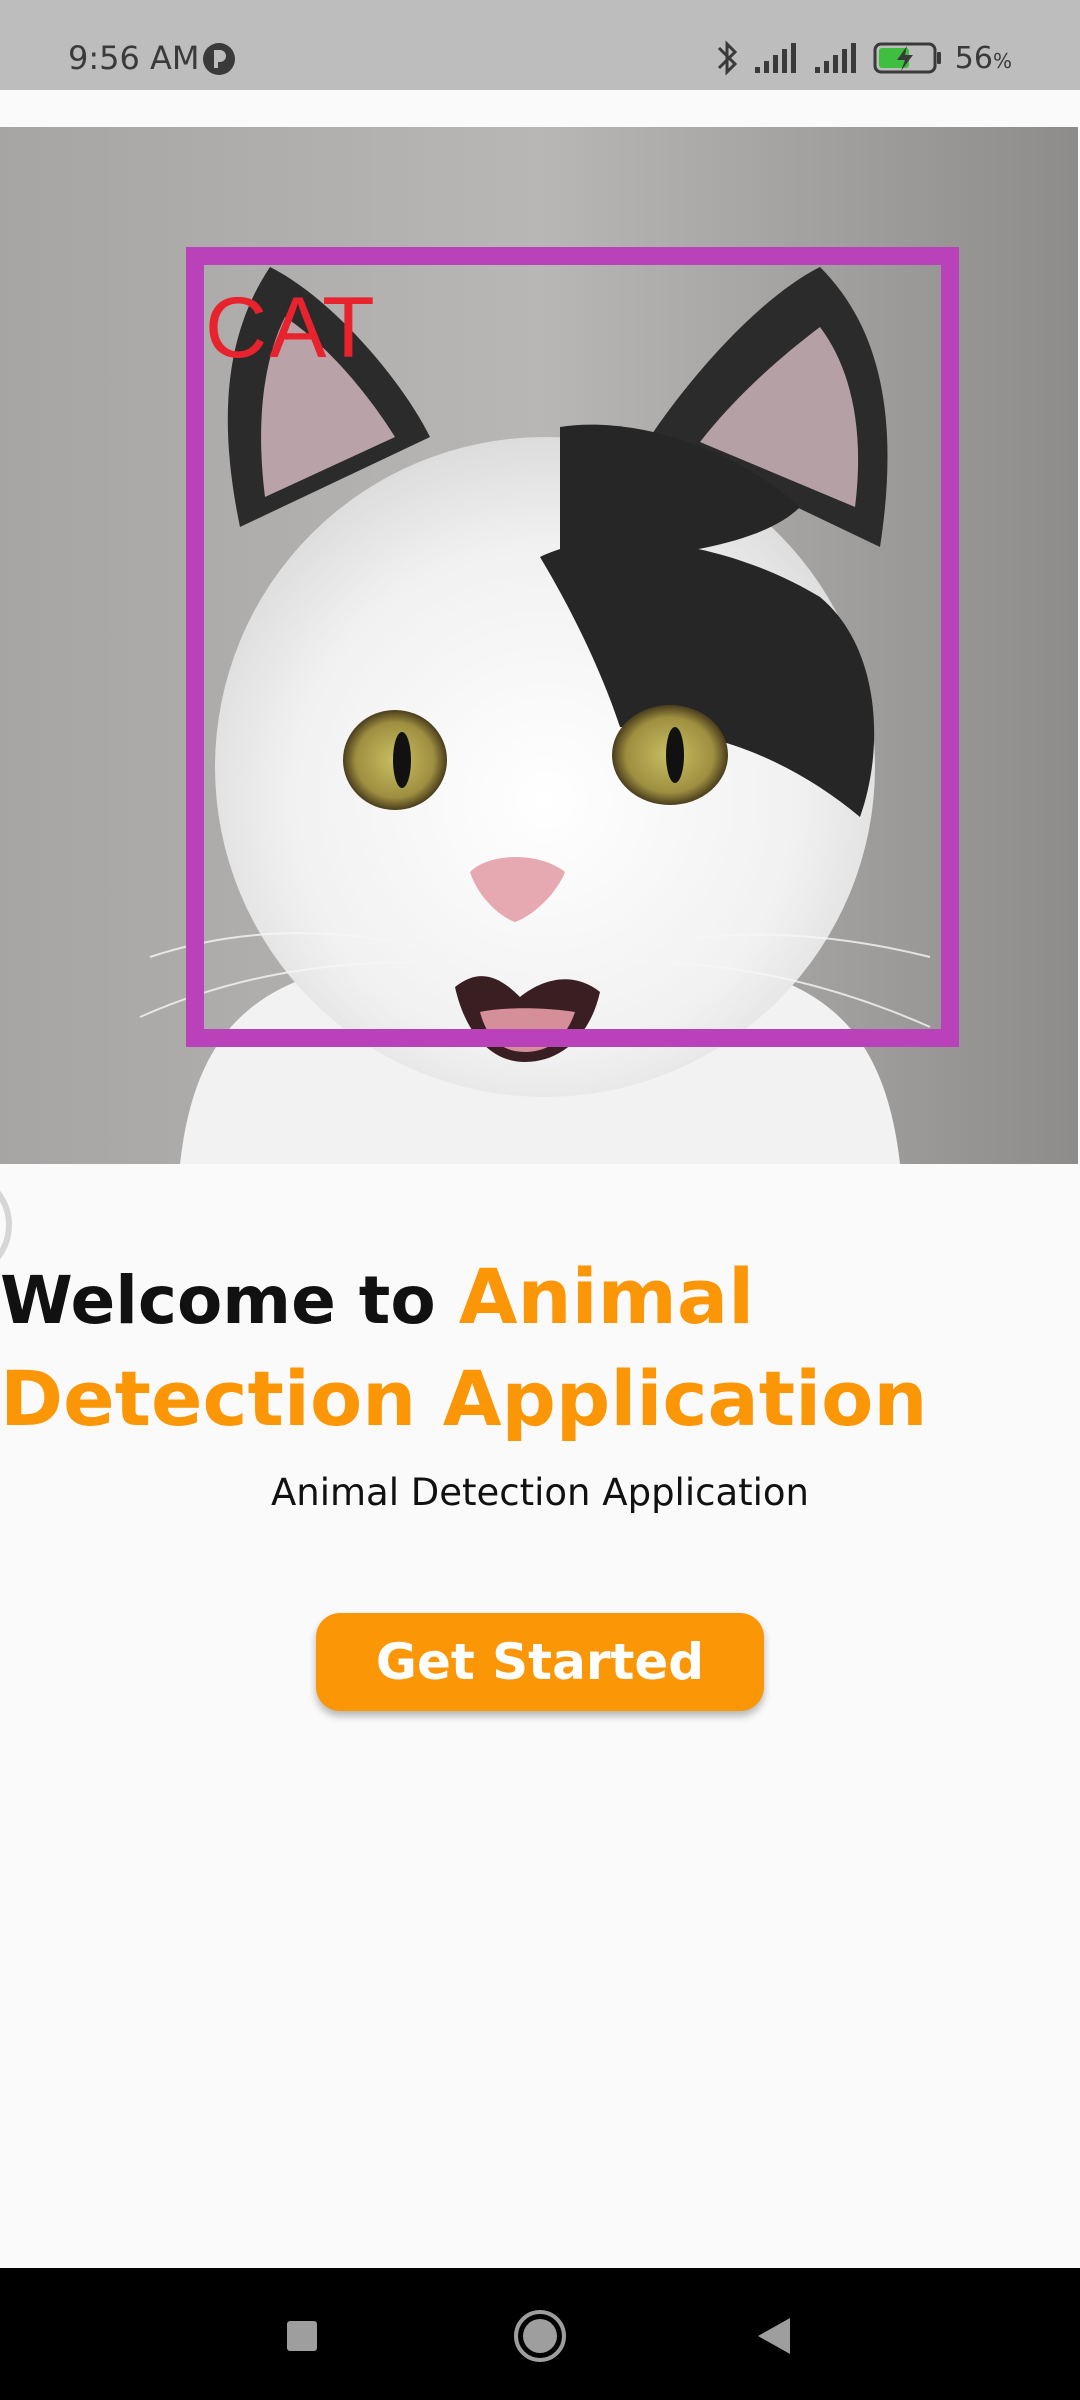 The height and width of the screenshot is (2400, 1080). I want to click on welcome-prefix: Welcome to, so click(229, 1300).